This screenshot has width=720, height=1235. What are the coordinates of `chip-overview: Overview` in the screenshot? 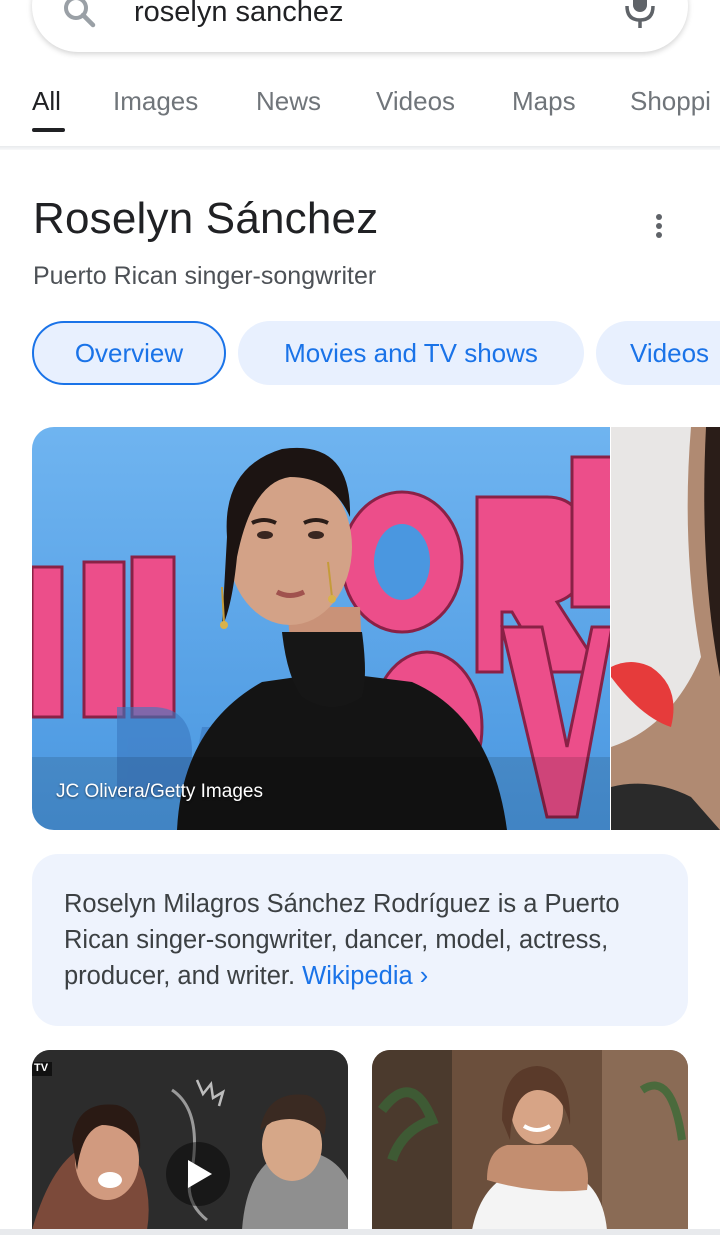 It's located at (129, 353).